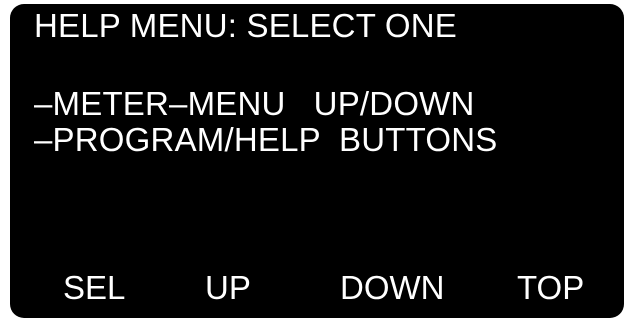 The width and height of the screenshot is (634, 323). What do you see at coordinates (266, 139) in the screenshot?
I see `help-option-program-help: –PROGRAM/HELP BUTTONS` at bounding box center [266, 139].